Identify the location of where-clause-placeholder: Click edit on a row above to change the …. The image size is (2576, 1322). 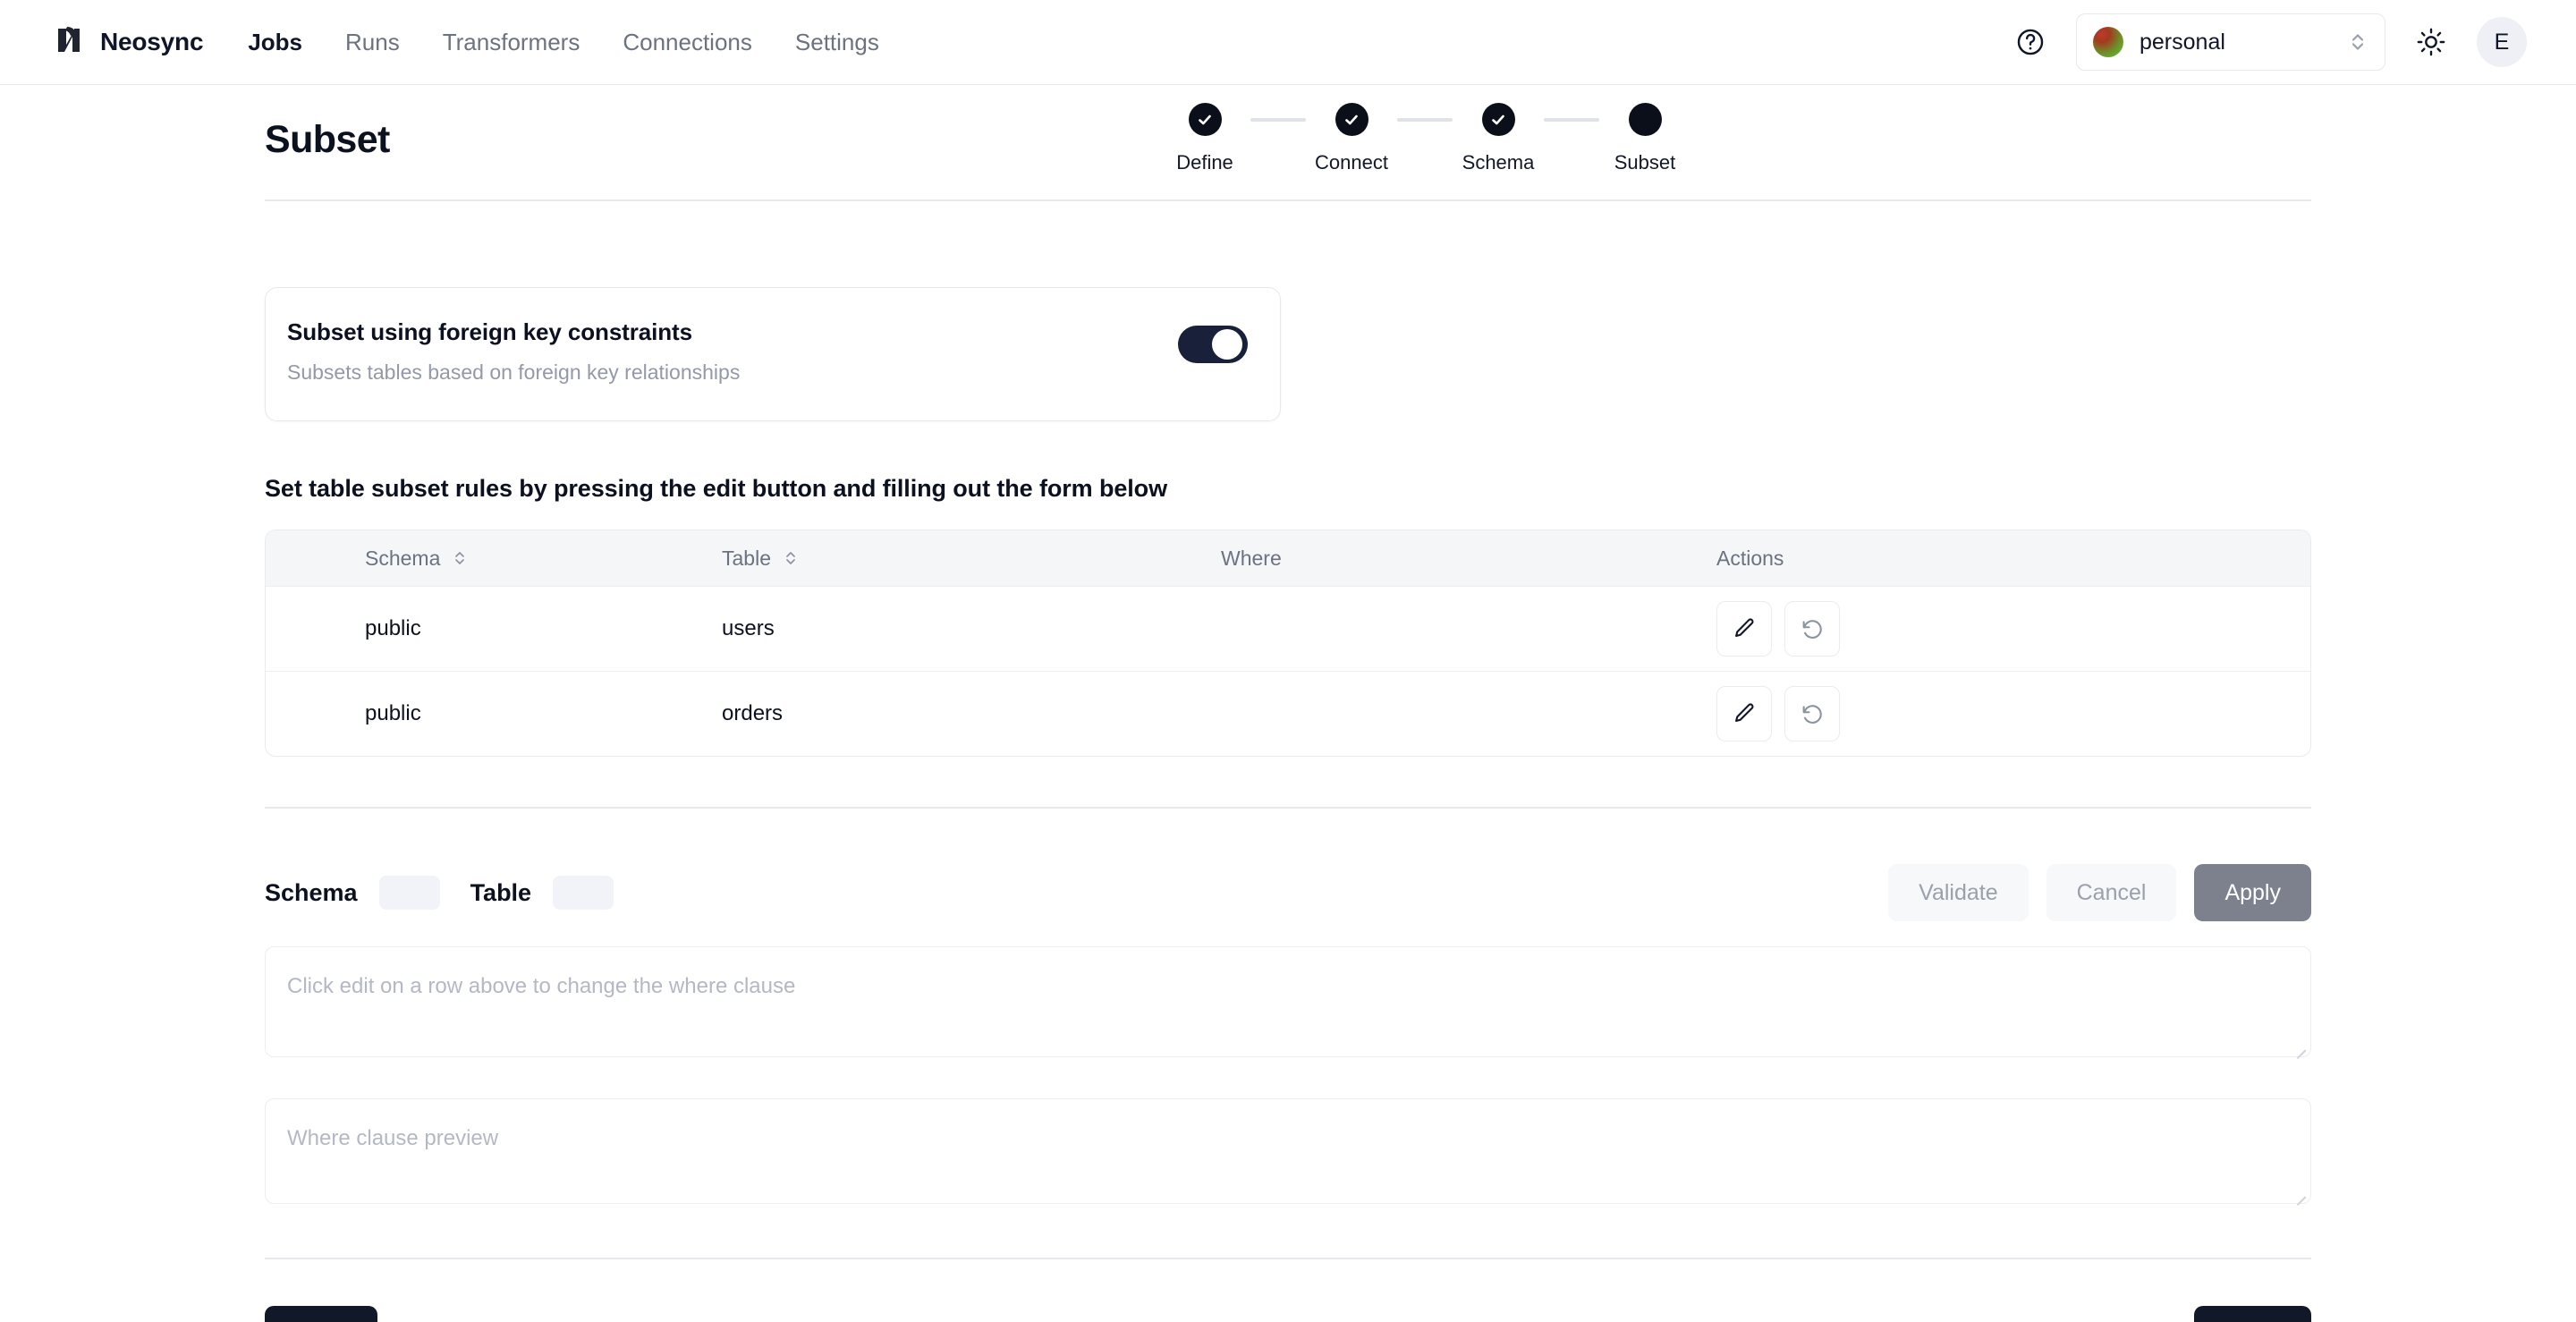
(541, 986).